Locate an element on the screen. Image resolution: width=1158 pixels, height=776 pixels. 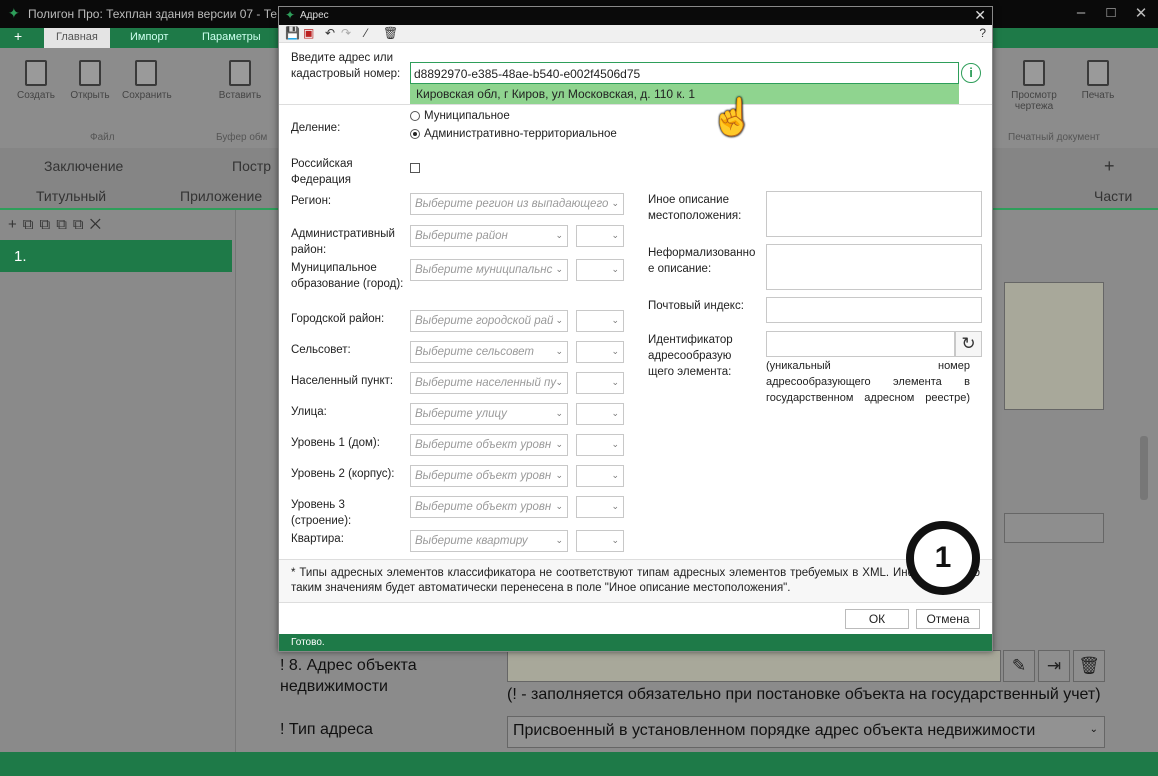
undo-icon: ↶ is located at coordinates (330, 33).